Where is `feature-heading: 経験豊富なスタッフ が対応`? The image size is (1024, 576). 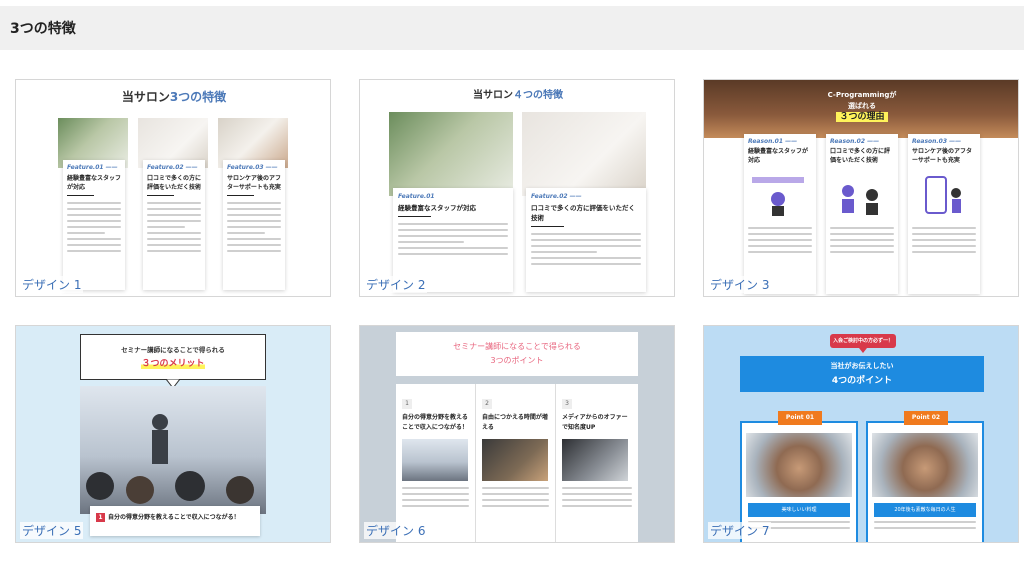
feature-heading: 経験豊富なスタッフ が対応 is located at coordinates (94, 183).